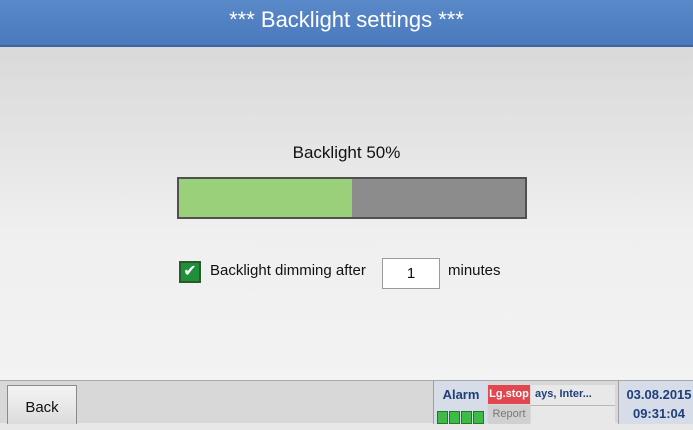 The width and height of the screenshot is (693, 430). I want to click on dimming-minutes-input: 1, so click(411, 273).